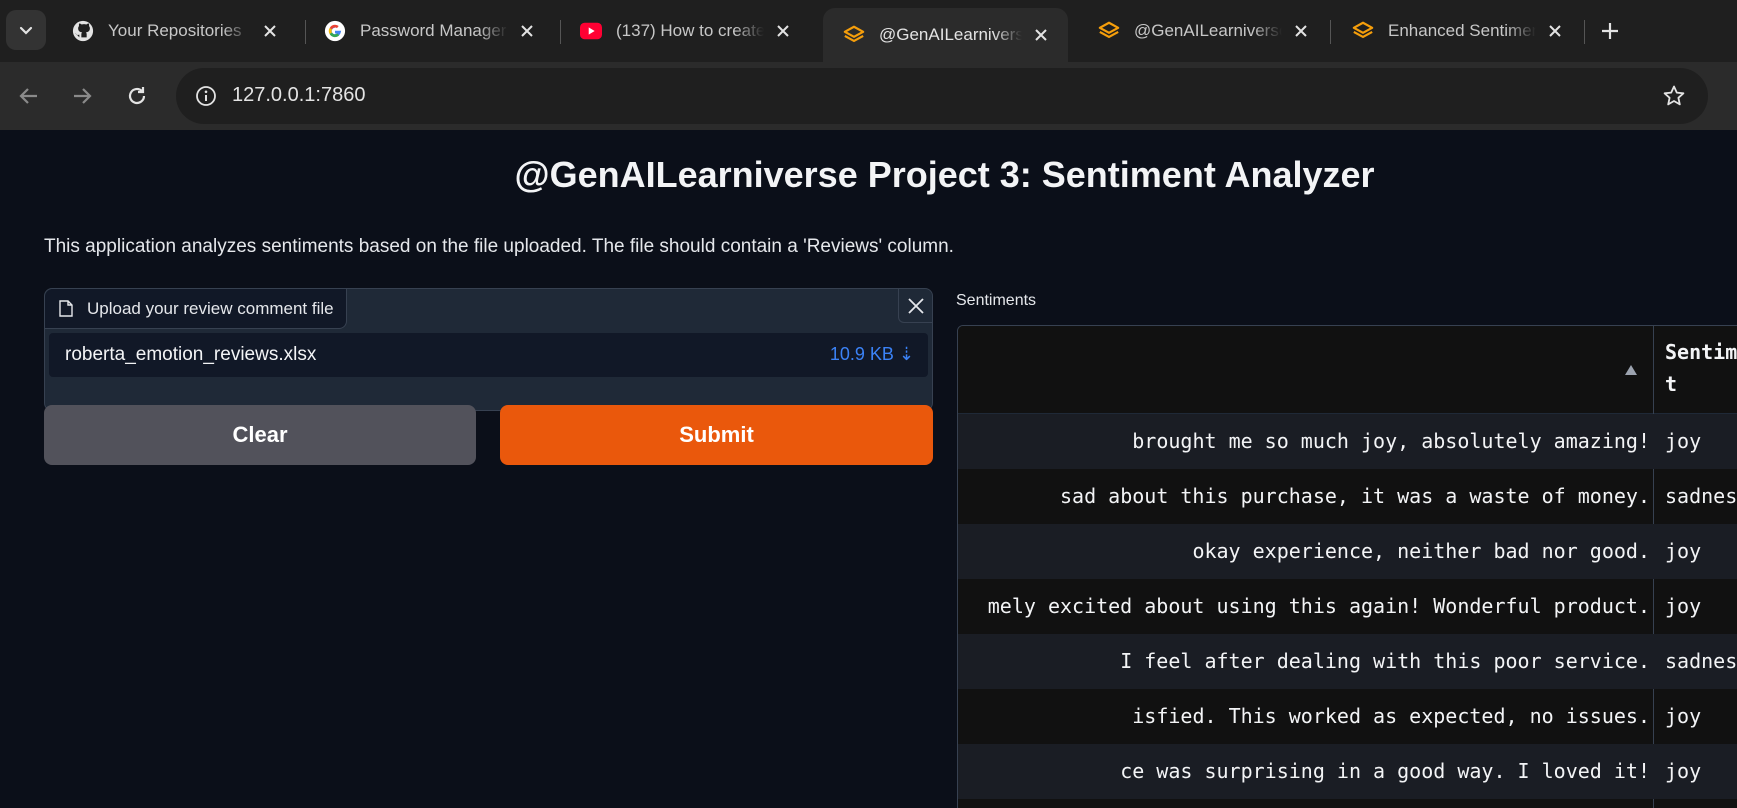 The image size is (1737, 808). Describe the element at coordinates (191, 354) in the screenshot. I see `file-name: roberta_emotion_reviews.xlsx` at that location.